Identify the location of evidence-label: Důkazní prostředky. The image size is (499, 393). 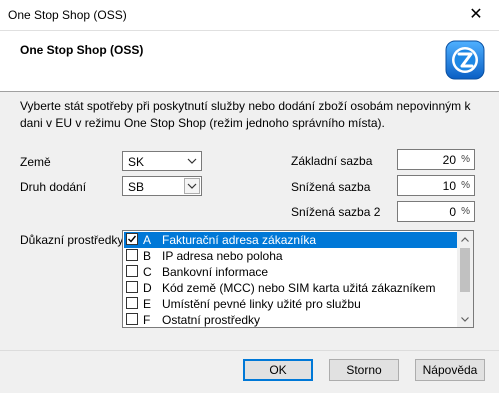
(72, 240).